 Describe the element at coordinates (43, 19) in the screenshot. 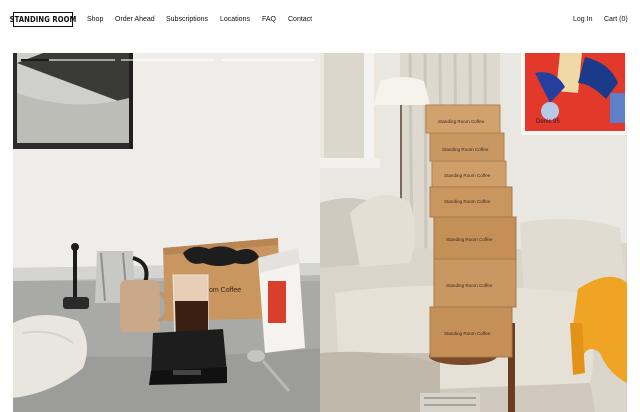

I see `logo: STANDING ROOM` at that location.